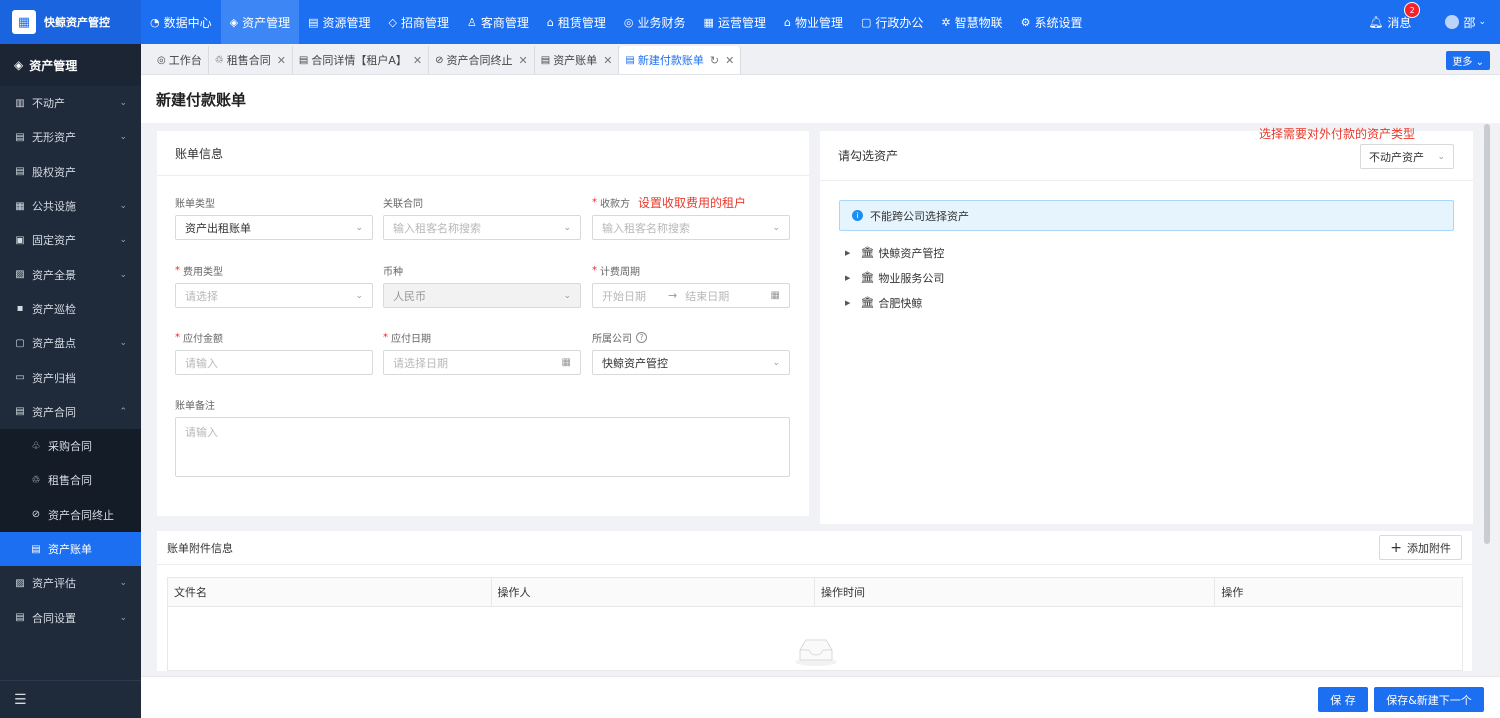 This screenshot has height=718, width=1500. I want to click on start-date-input: 开始日期, so click(624, 296).